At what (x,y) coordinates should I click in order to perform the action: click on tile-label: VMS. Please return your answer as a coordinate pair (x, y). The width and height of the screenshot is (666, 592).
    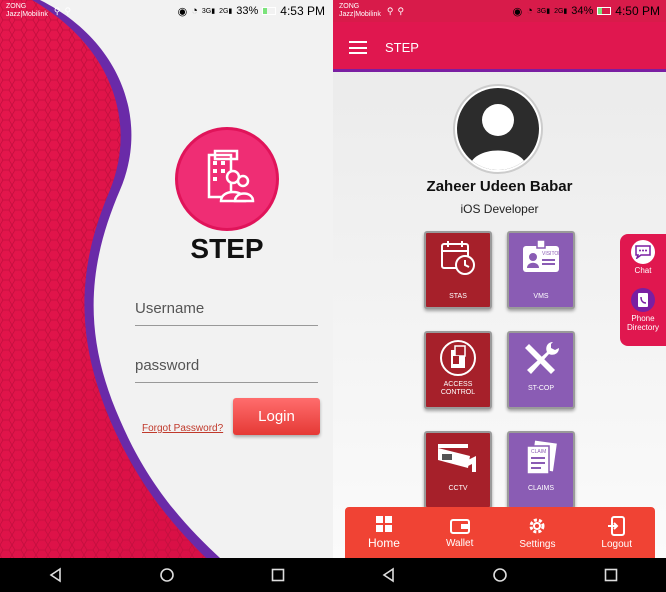
    Looking at the image, I should click on (541, 296).